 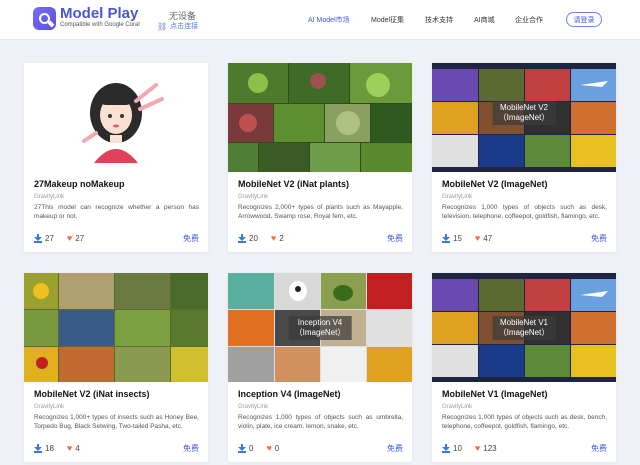 What do you see at coordinates (281, 238) in the screenshot?
I see `like-count: 2` at bounding box center [281, 238].